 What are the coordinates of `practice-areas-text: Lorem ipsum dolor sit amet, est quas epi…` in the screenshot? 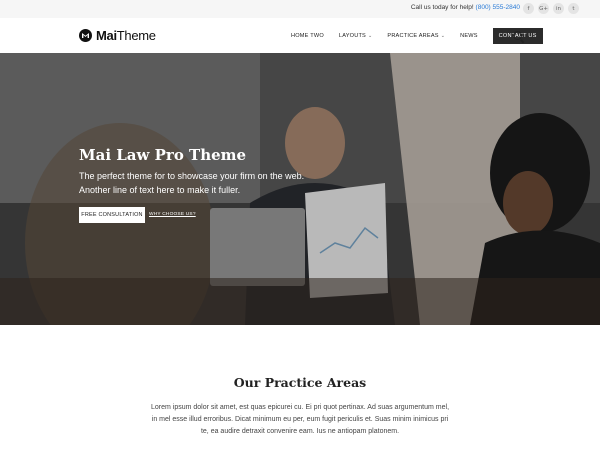 It's located at (300, 419).